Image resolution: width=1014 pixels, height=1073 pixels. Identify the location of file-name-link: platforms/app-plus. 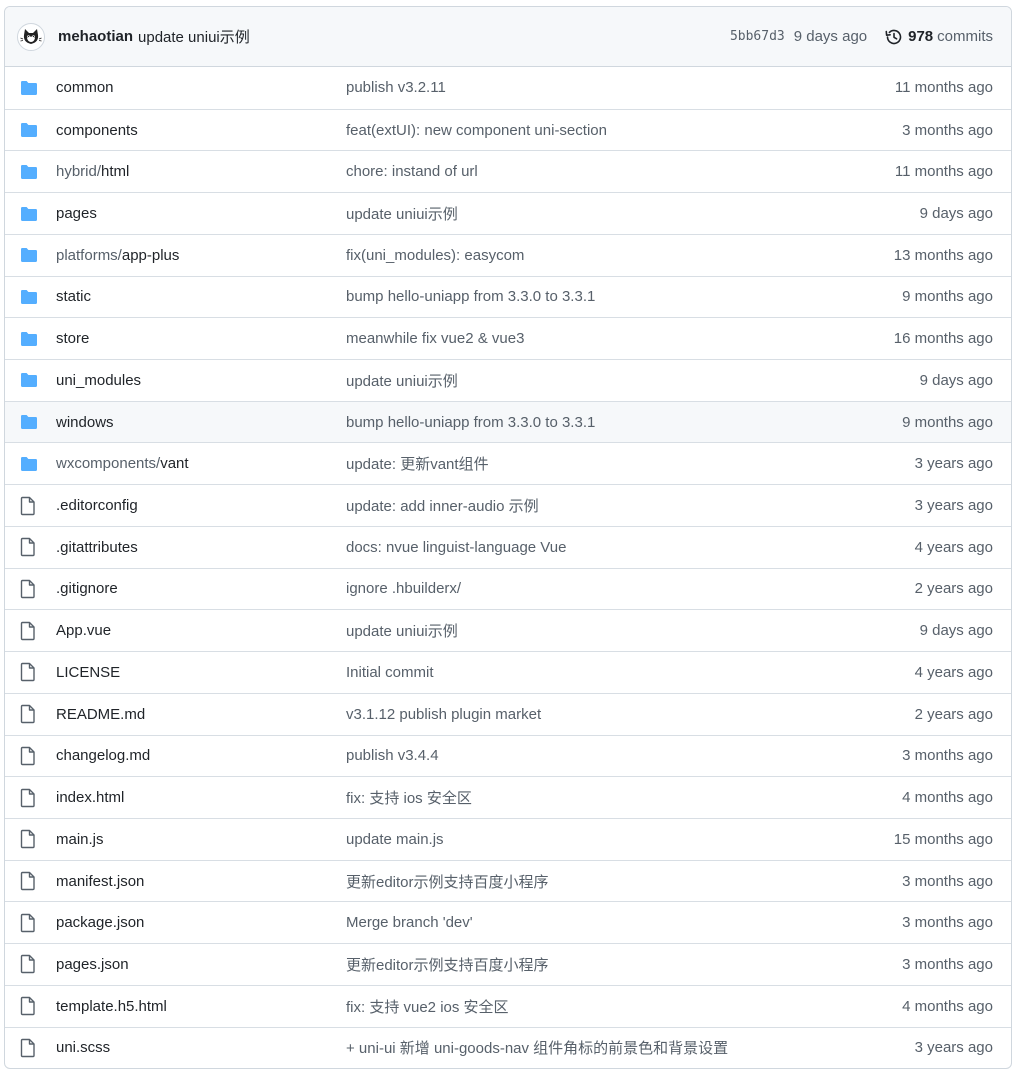
(201, 255).